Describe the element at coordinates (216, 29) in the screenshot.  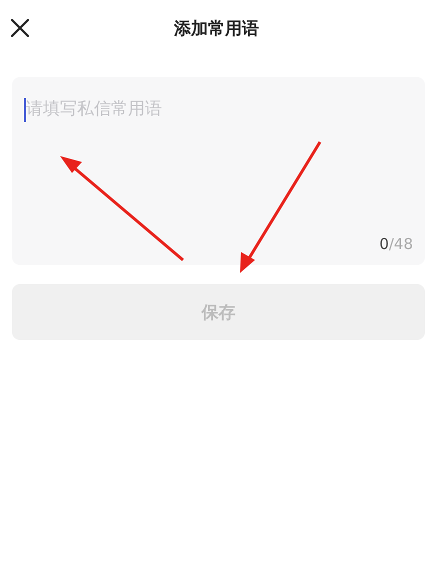
I see `page-title: 添加常用语` at that location.